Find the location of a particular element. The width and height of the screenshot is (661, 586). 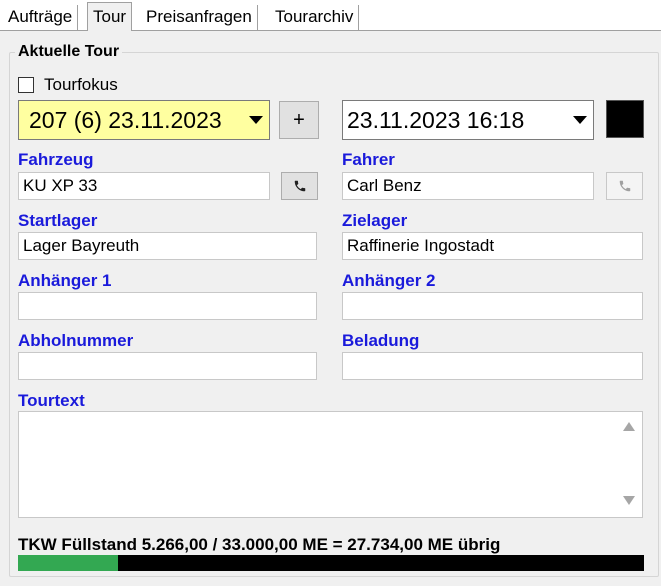

startlager-label: Startlager is located at coordinates (58, 220).